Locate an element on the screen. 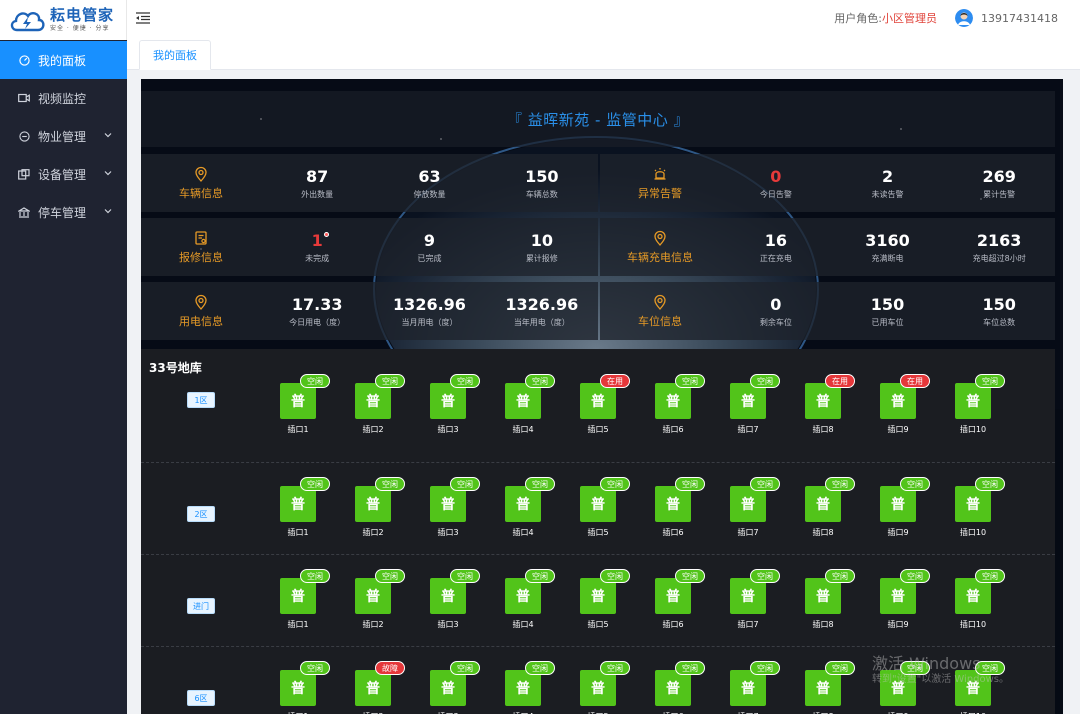 The width and height of the screenshot is (1080, 714). tab-bar: 我的面板 is located at coordinates (603, 53).